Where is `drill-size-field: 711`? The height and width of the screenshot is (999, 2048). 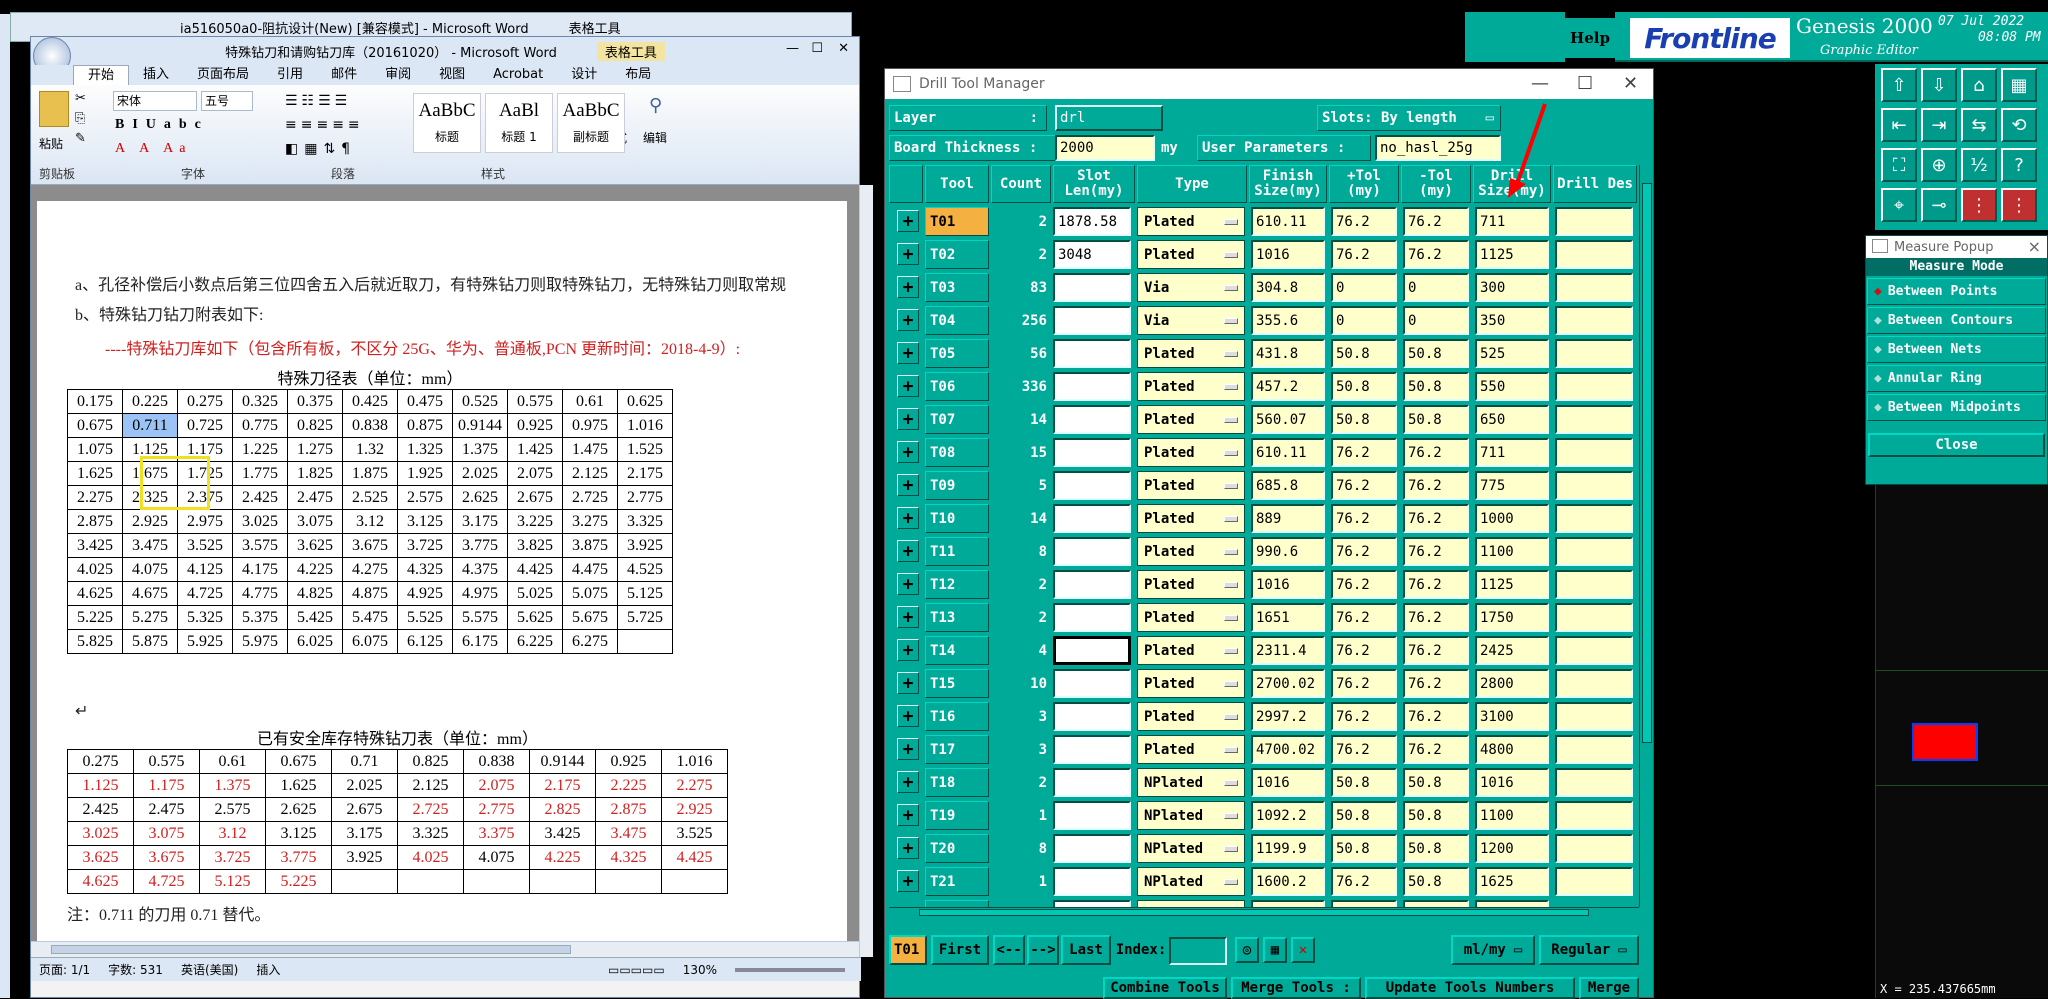 drill-size-field: 711 is located at coordinates (1512, 221).